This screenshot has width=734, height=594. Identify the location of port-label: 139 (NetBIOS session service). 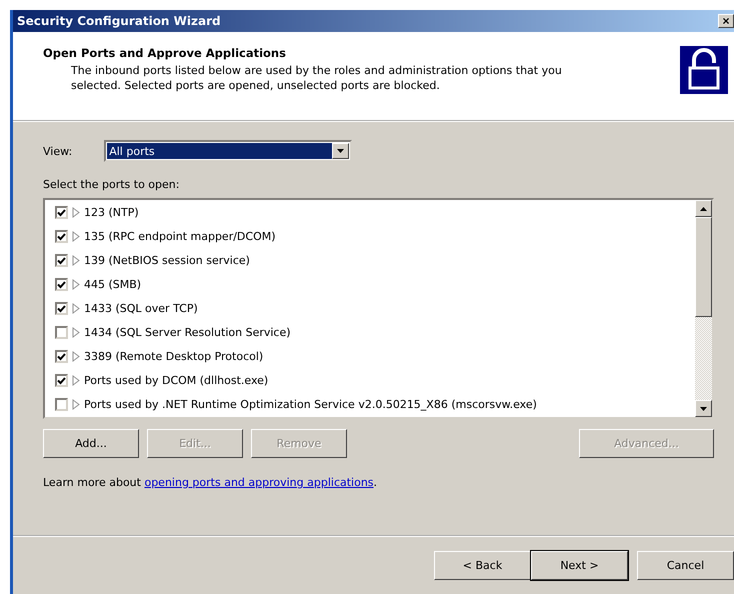
(167, 260).